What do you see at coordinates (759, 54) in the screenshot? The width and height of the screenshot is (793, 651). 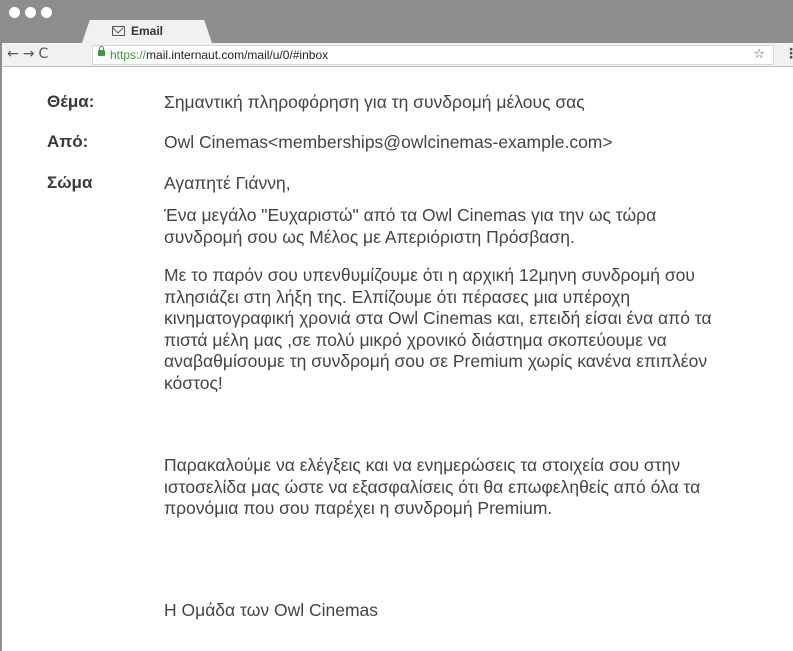 I see `bookmark-star-icon: ☆` at bounding box center [759, 54].